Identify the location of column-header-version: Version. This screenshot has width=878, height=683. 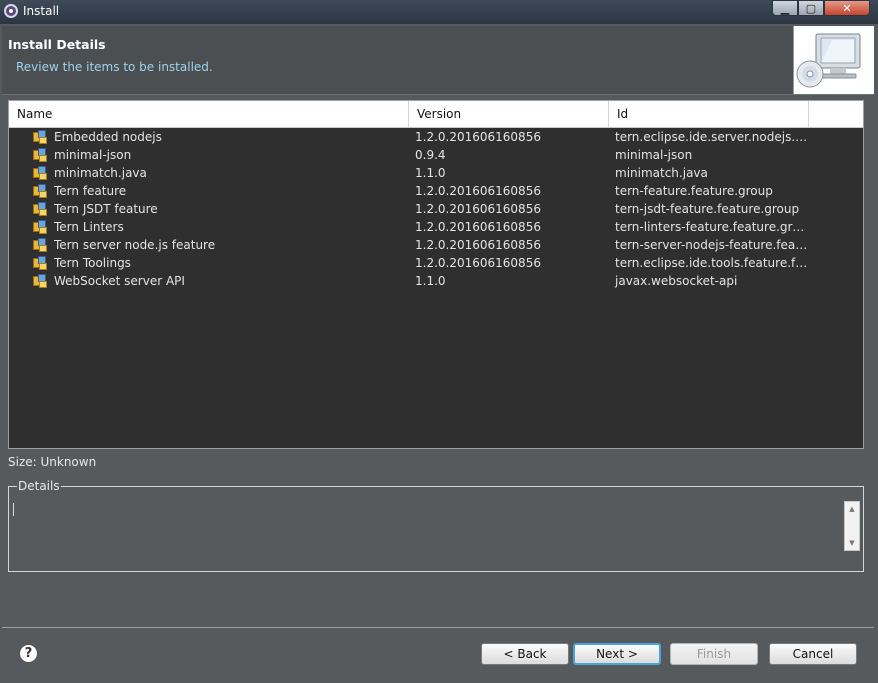
(509, 114).